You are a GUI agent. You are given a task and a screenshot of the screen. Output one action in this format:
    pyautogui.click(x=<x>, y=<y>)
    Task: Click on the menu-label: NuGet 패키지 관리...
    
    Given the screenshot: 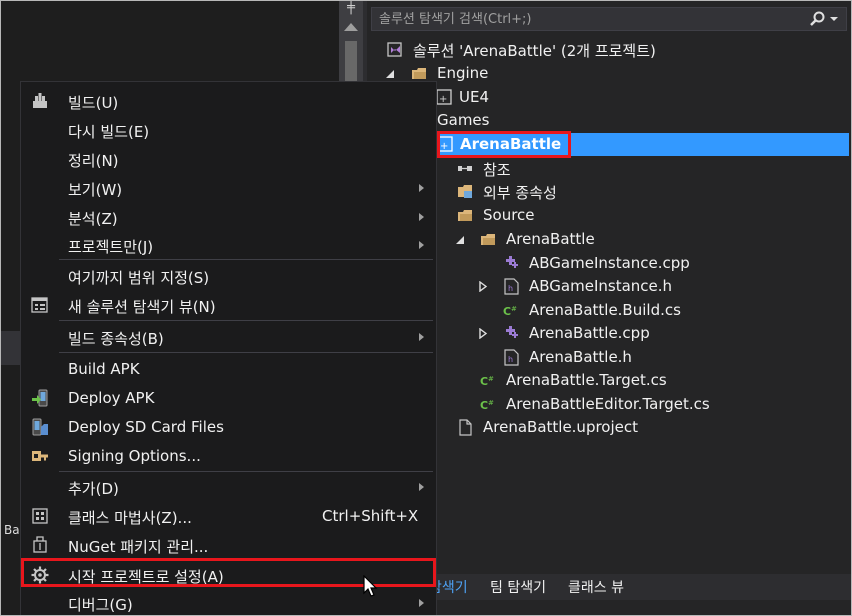 What is the action you would take?
    pyautogui.click(x=138, y=547)
    